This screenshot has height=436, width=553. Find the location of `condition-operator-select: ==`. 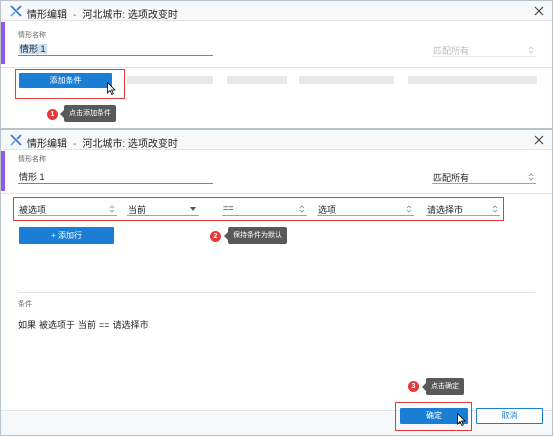

condition-operator-select: == is located at coordinates (264, 209).